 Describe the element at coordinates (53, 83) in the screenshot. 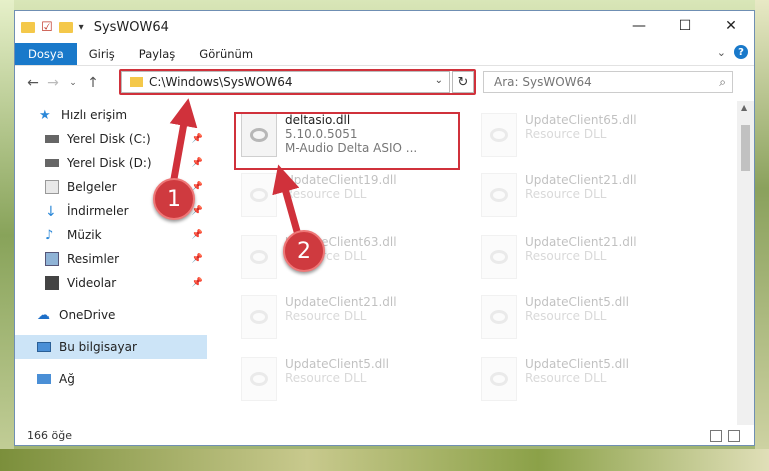

I see `forward-arrow-icon: →` at that location.